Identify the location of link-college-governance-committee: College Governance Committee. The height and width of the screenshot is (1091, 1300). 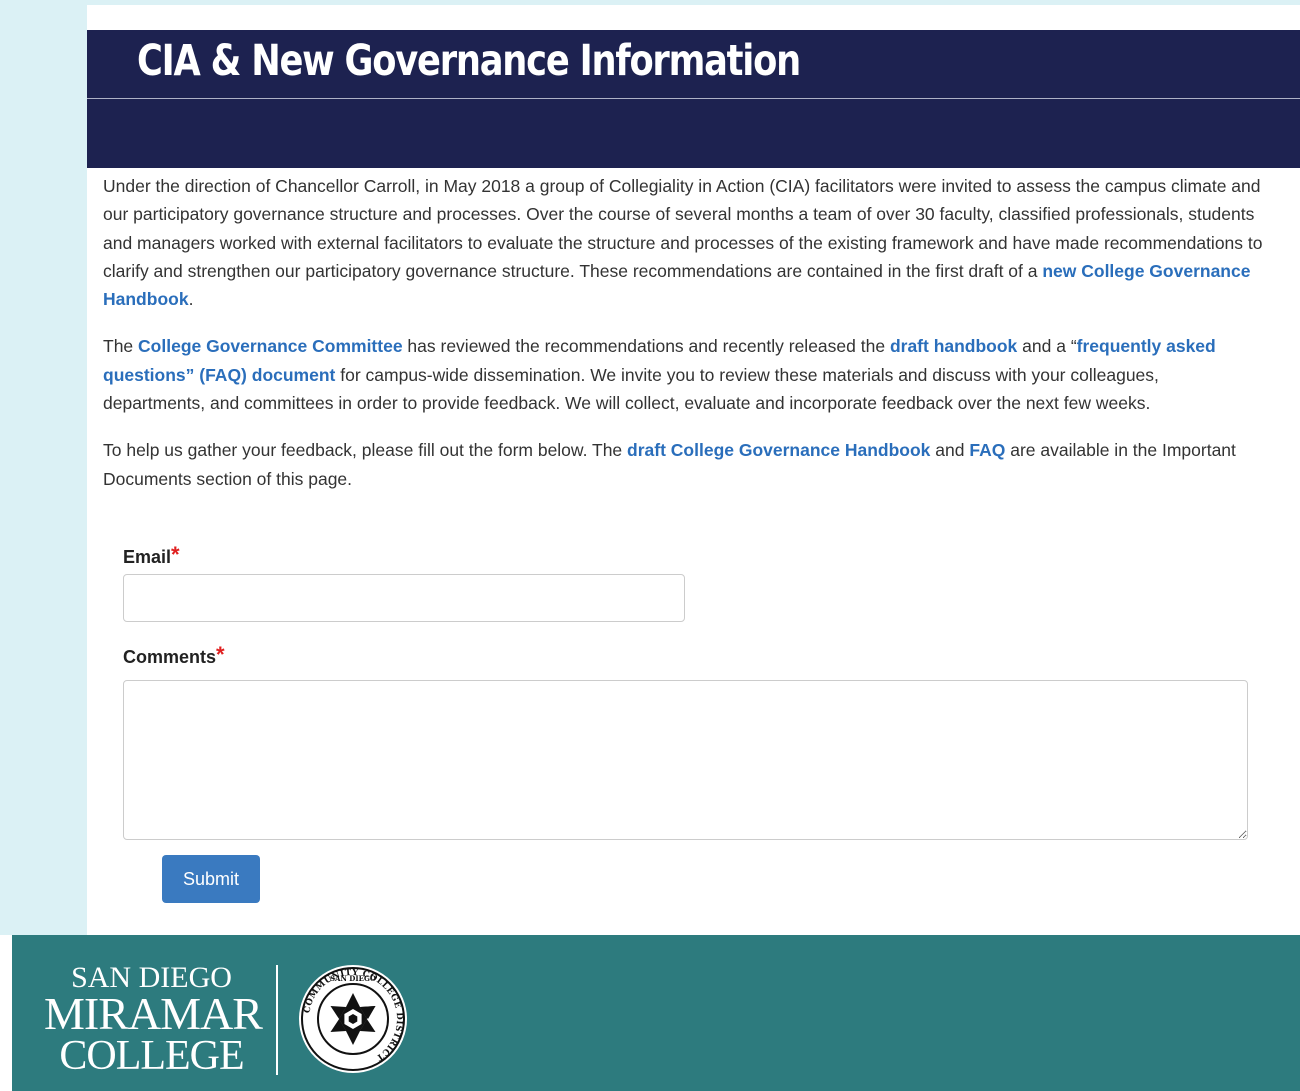
(270, 346).